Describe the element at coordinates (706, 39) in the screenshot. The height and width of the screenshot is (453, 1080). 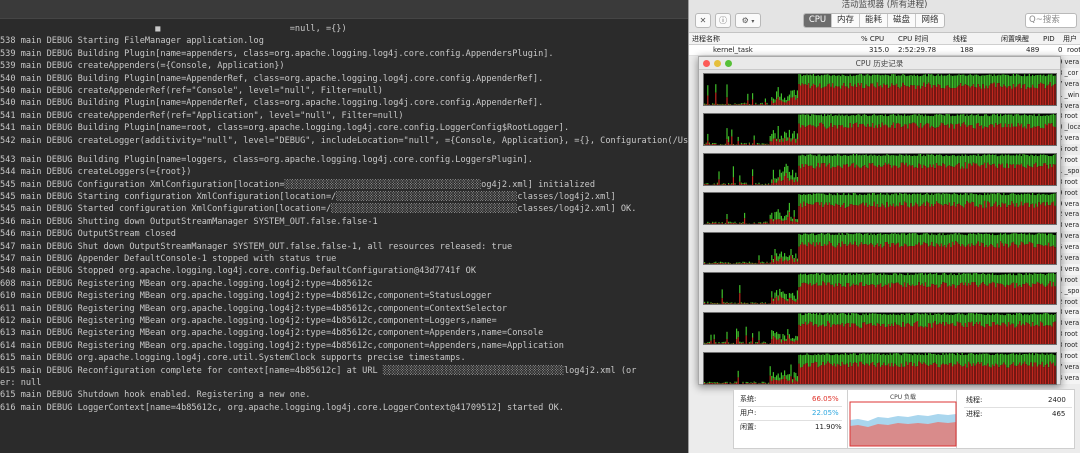
I see `column-header-process-name: 进程名称` at that location.